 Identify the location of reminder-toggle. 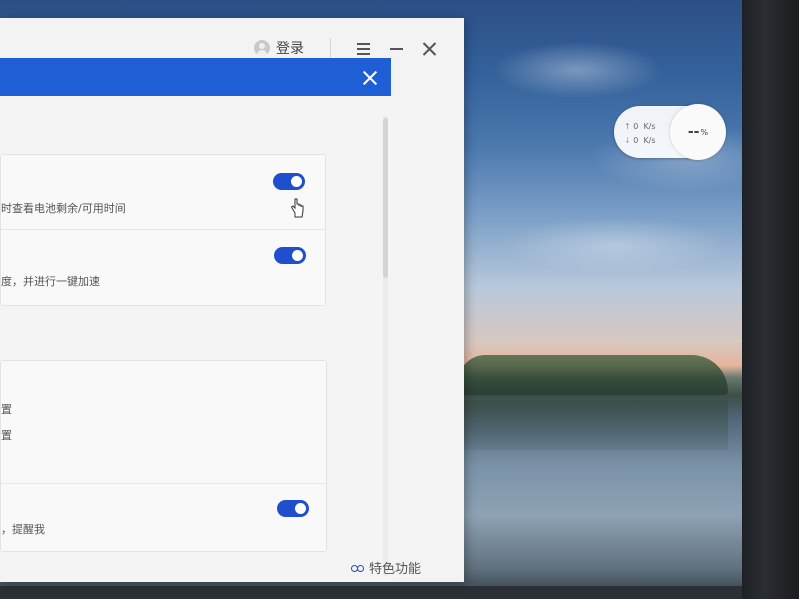
(293, 508).